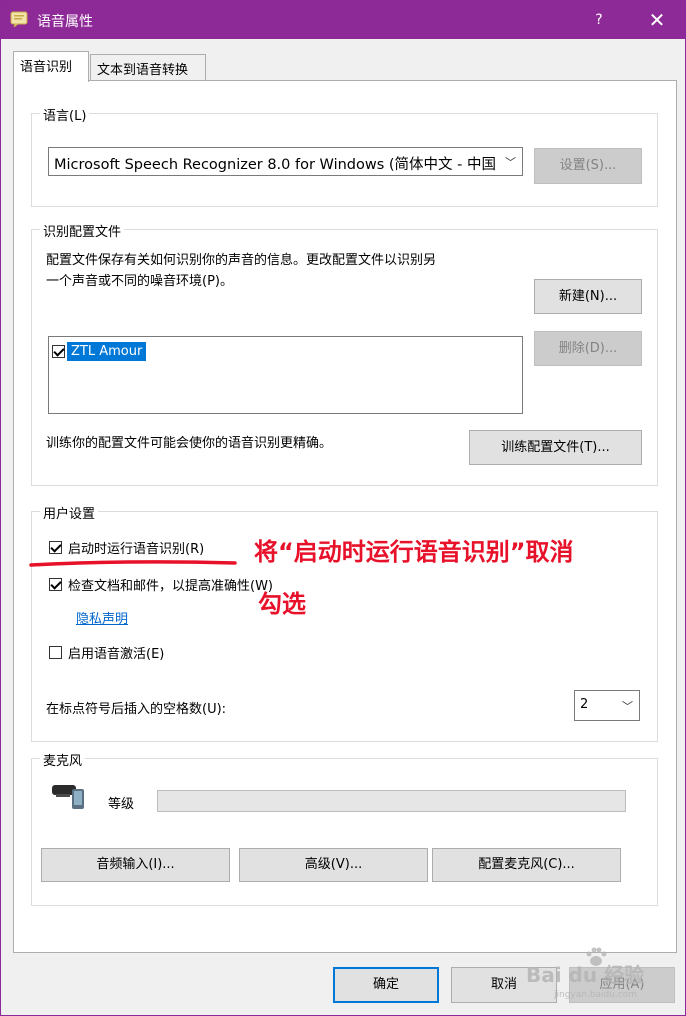 The width and height of the screenshot is (686, 1016). Describe the element at coordinates (136, 549) in the screenshot. I see `run-at-startup-label: 启动时运行语音识别(R)` at that location.